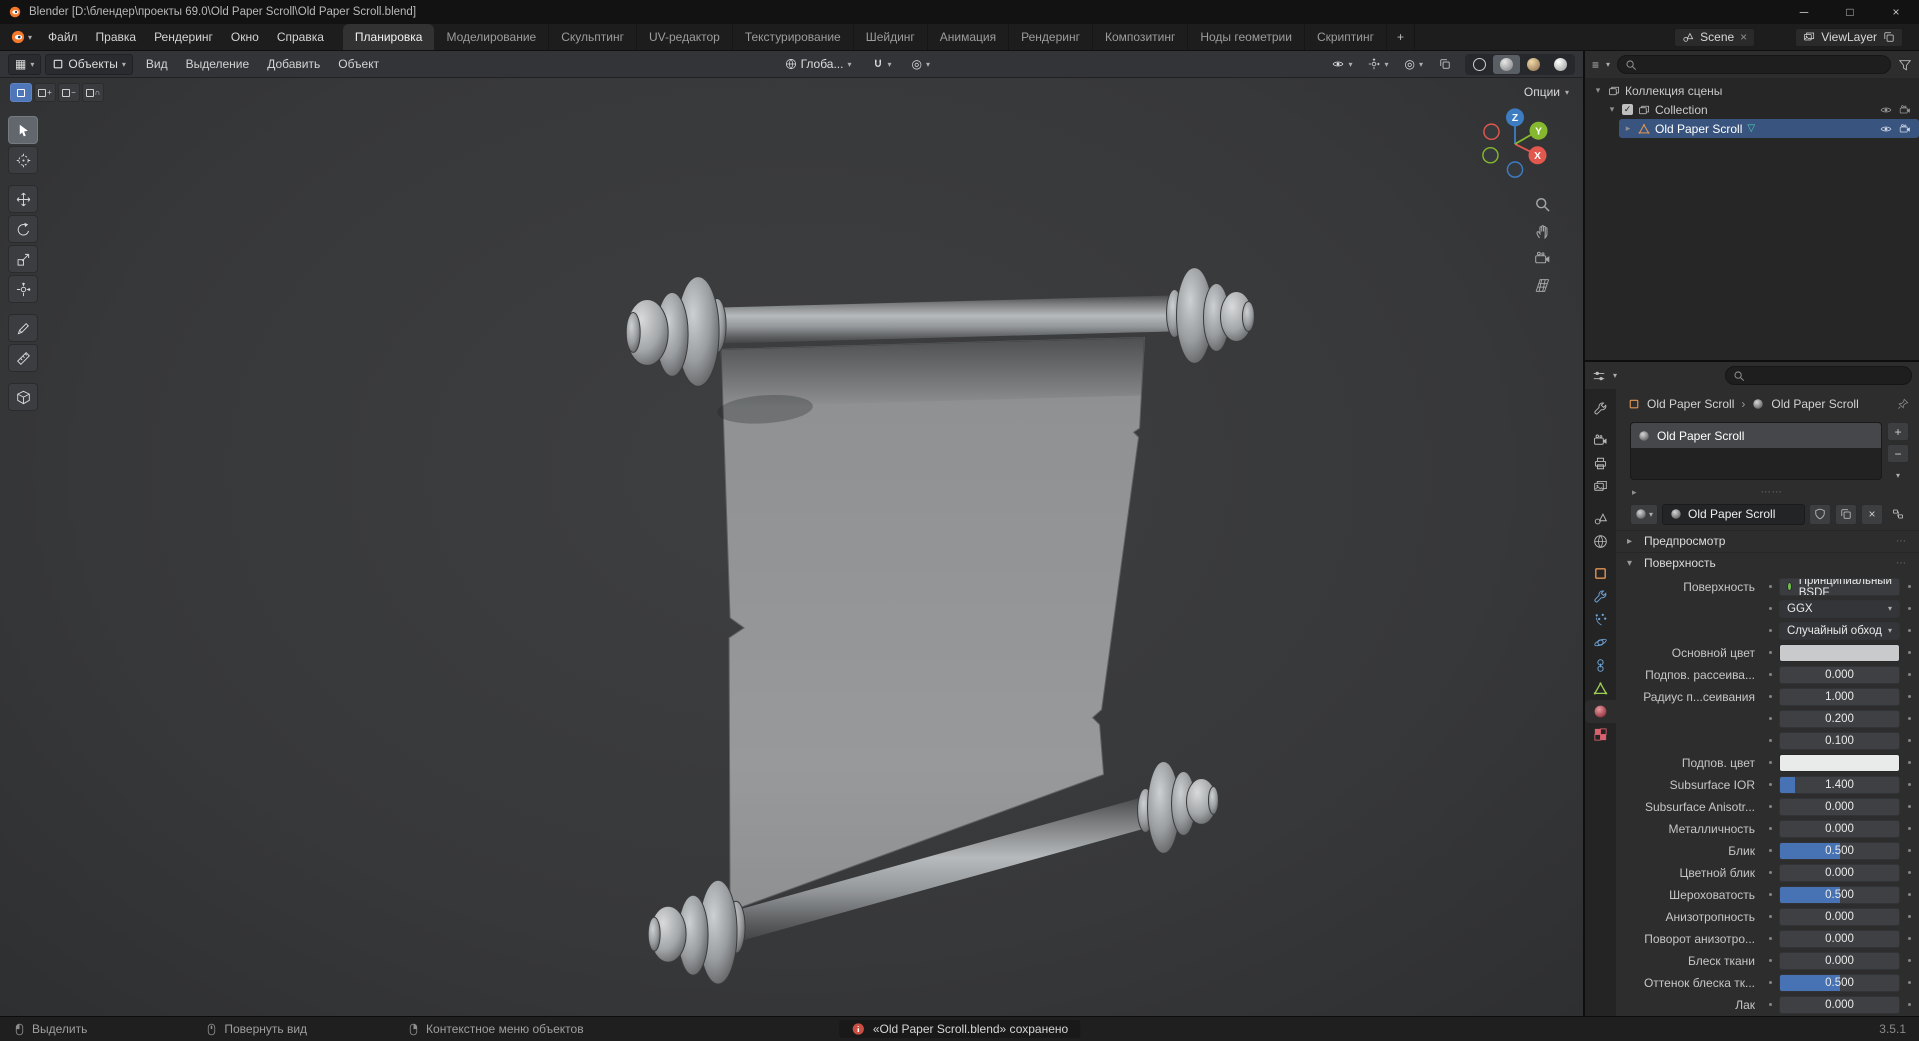  Describe the element at coordinates (1342, 64) in the screenshot. I see `object-visibility-dropdown: ▾` at that location.